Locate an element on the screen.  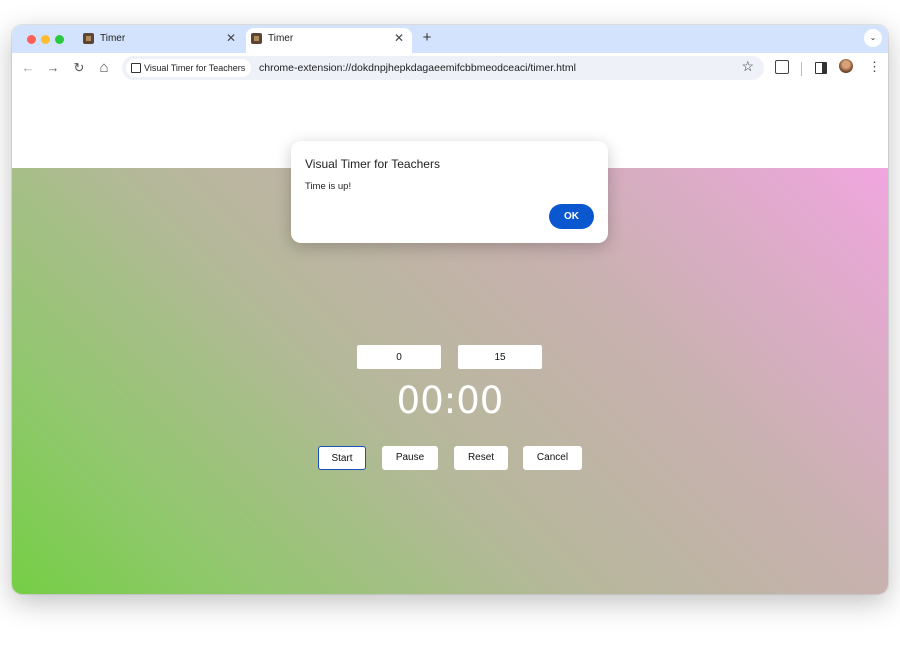
dialog-title: Visual Timer for Teachers is located at coordinates (372, 164).